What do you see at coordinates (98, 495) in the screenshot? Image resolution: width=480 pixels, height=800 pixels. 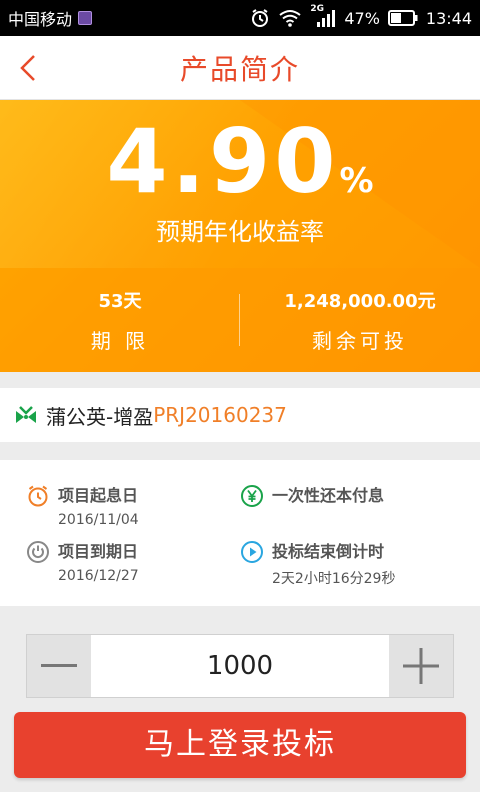 I see `start-date-label: 项目起息日` at bounding box center [98, 495].